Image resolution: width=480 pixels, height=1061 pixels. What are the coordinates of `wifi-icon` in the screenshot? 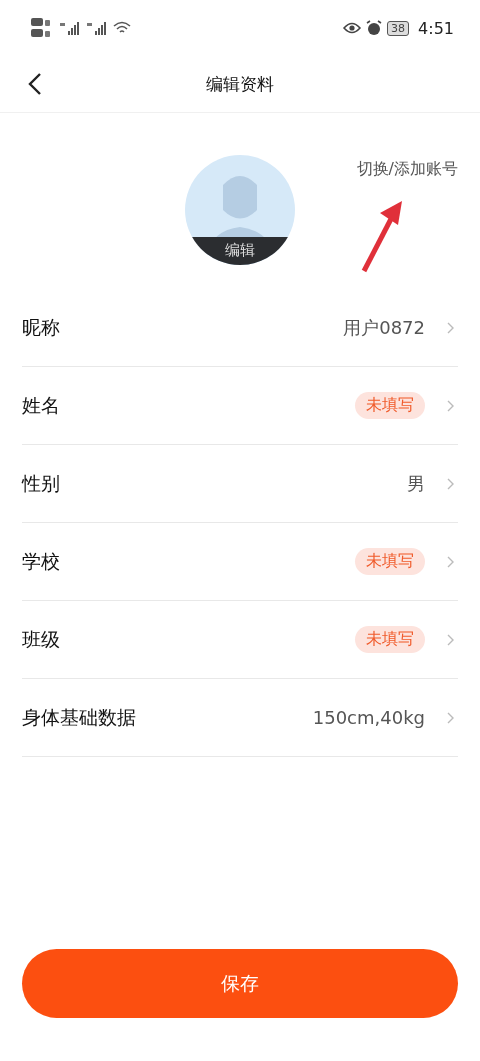 It's located at (122, 28).